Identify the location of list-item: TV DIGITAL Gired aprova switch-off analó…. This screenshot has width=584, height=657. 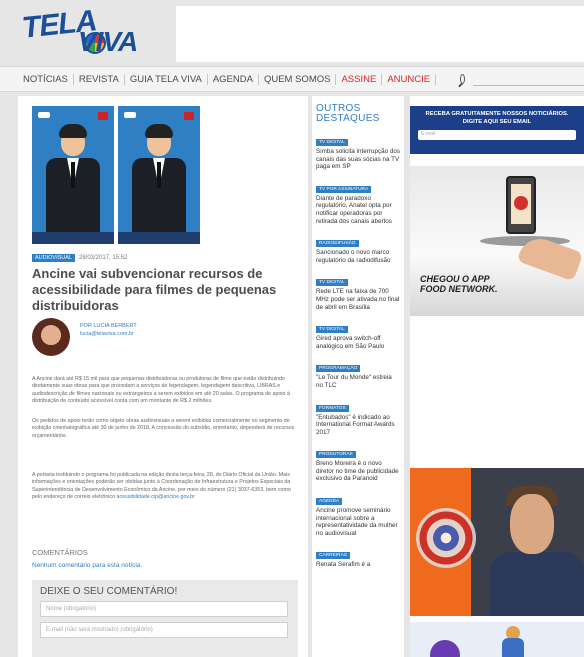
(358, 333).